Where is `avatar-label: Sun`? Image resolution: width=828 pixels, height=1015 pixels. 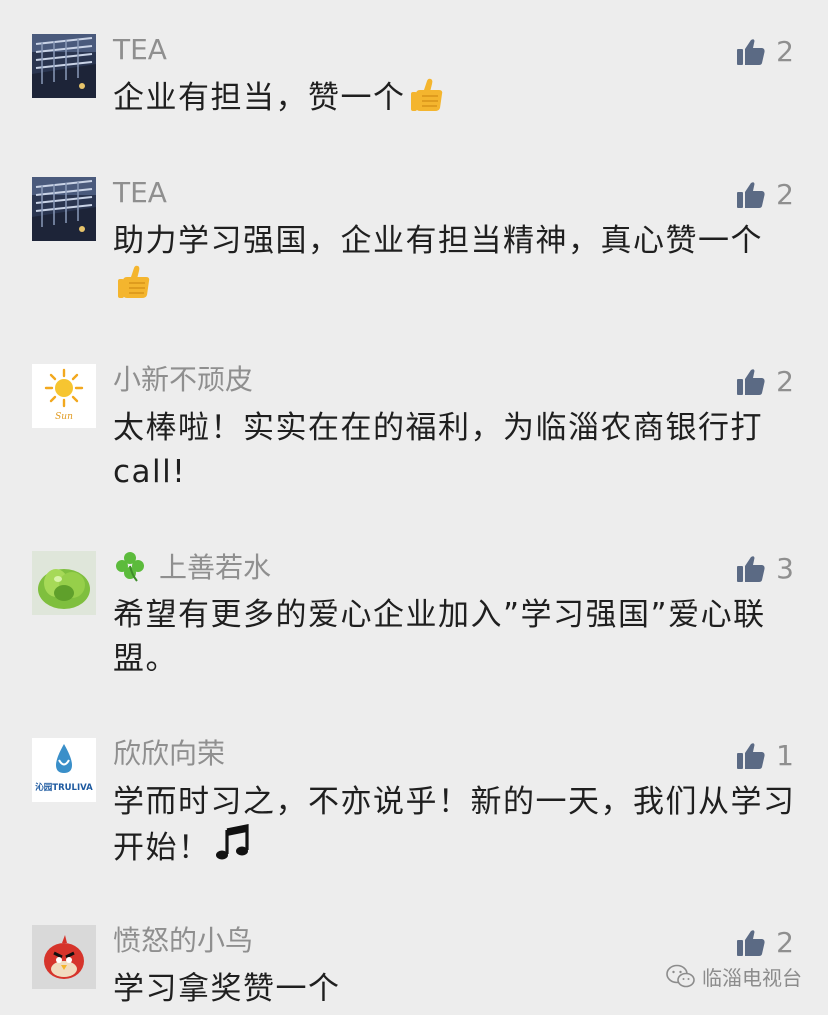
avatar-label: Sun is located at coordinates (64, 417).